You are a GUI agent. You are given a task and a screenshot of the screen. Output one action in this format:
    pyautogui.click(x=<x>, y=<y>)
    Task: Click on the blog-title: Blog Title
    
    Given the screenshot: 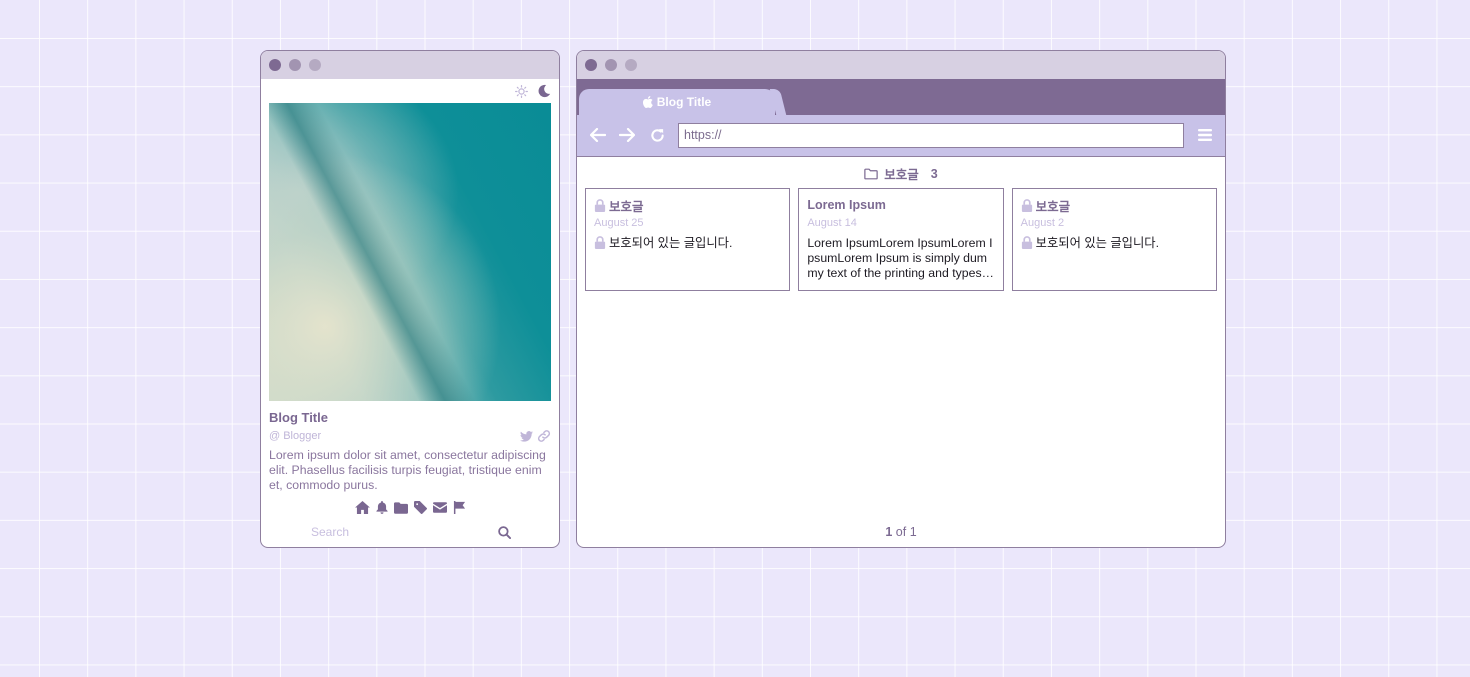 What is the action you would take?
    pyautogui.click(x=298, y=417)
    